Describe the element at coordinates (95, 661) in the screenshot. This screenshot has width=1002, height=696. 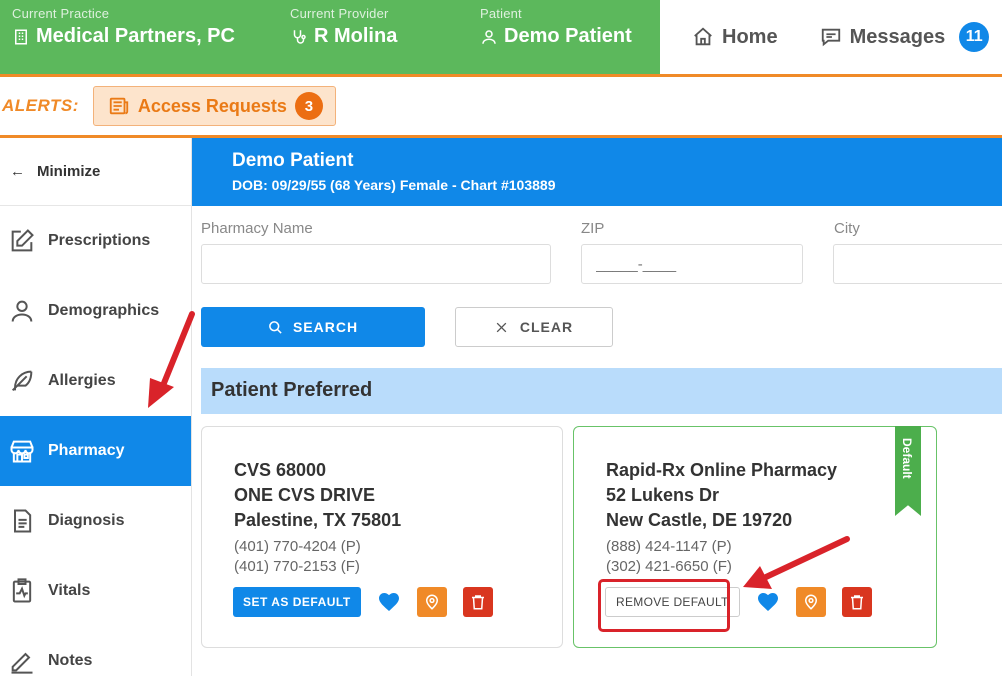
I see `sidebar-item-notes: Notes` at that location.